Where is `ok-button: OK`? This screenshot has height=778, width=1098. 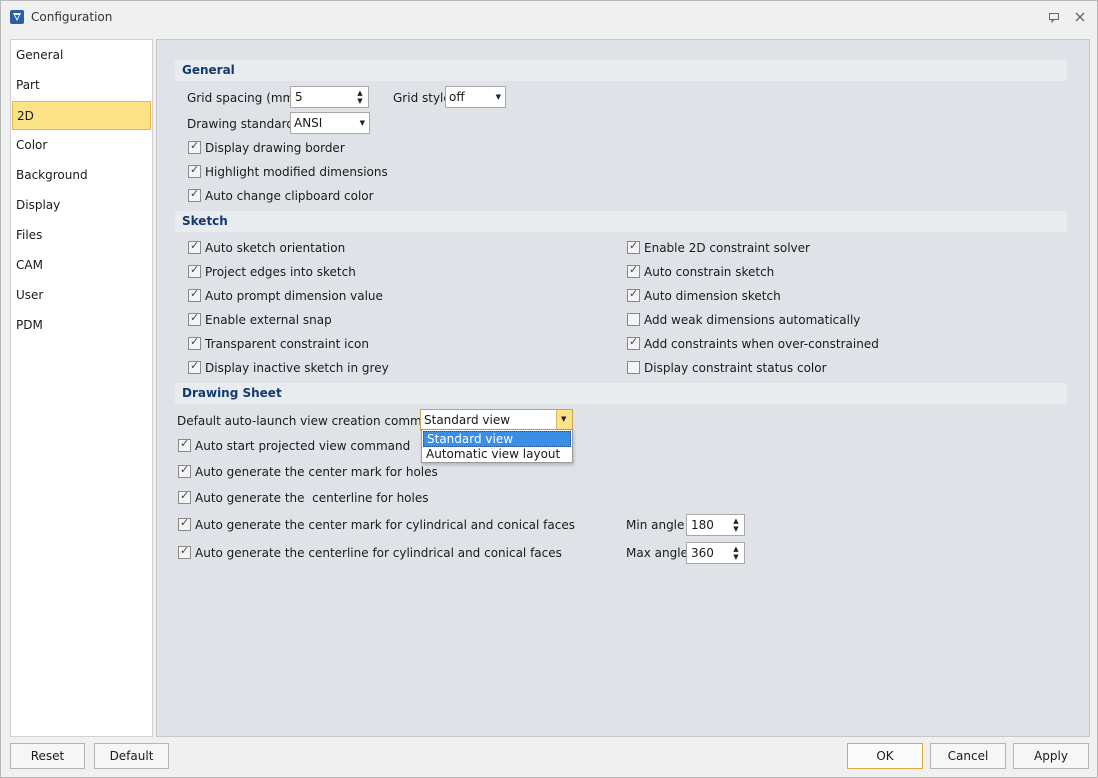 ok-button: OK is located at coordinates (885, 756).